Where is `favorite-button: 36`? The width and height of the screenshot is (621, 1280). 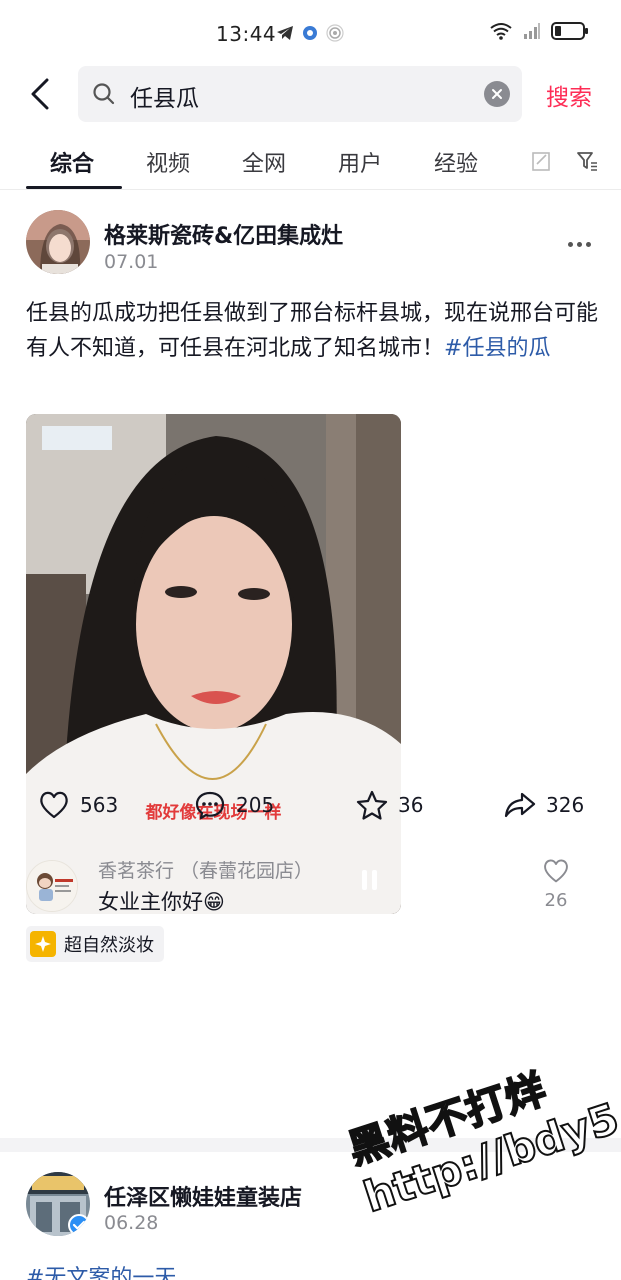 favorite-button: 36 is located at coordinates (389, 805).